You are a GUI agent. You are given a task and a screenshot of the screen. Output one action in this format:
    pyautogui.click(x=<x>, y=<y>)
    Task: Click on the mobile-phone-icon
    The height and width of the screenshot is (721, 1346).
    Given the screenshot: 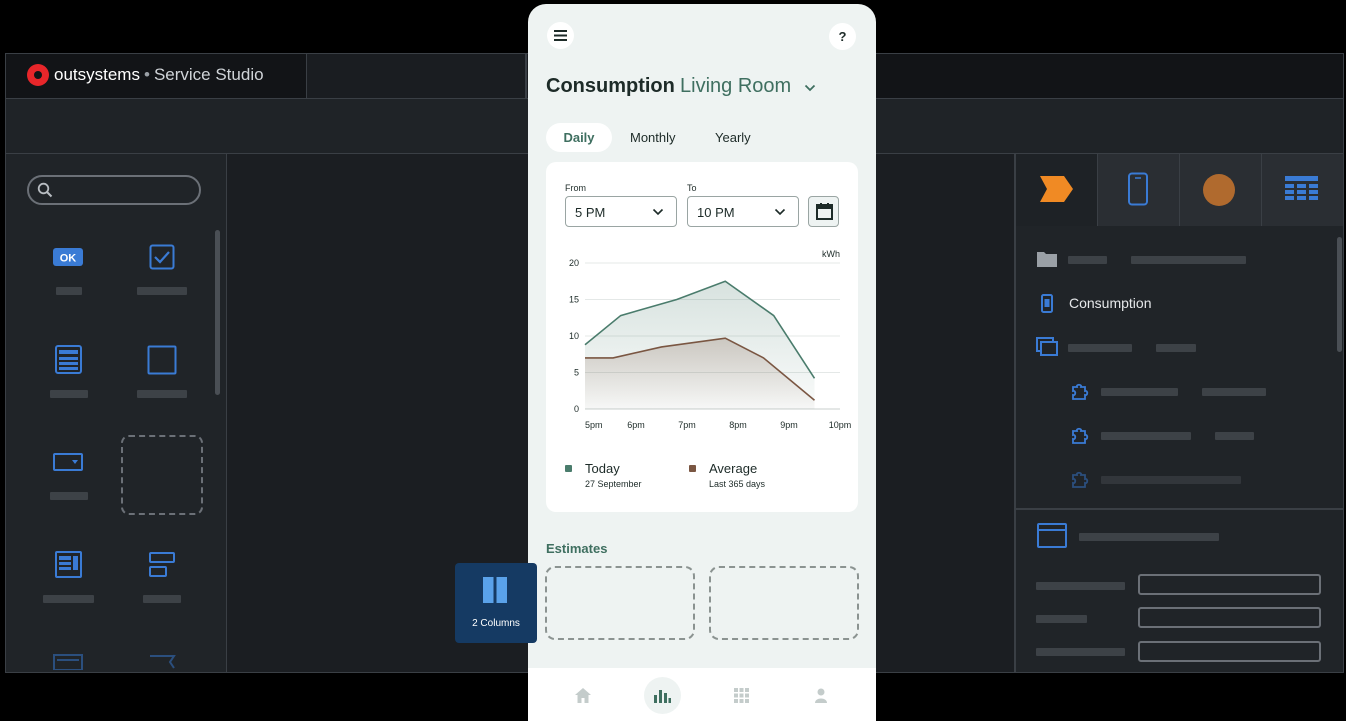 What is the action you would take?
    pyautogui.click(x=1138, y=189)
    